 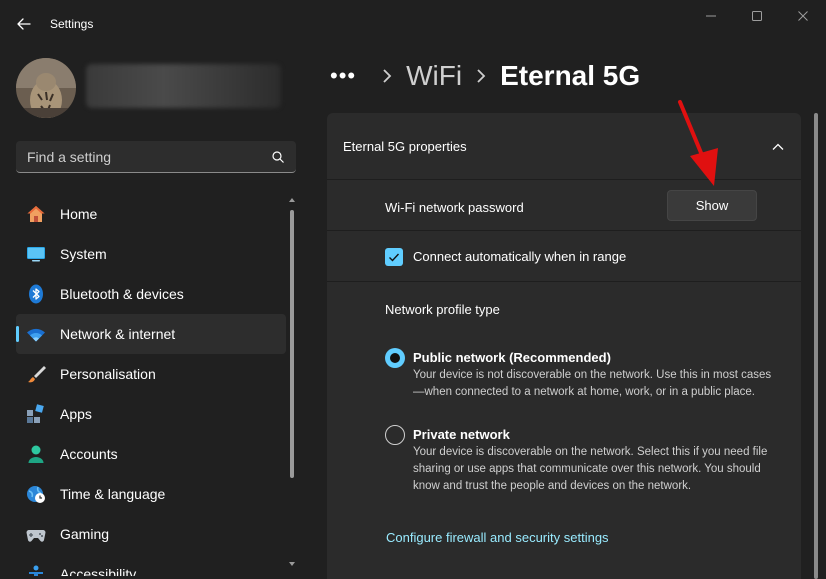 What do you see at coordinates (757, 17) in the screenshot?
I see `maximize-icon` at bounding box center [757, 17].